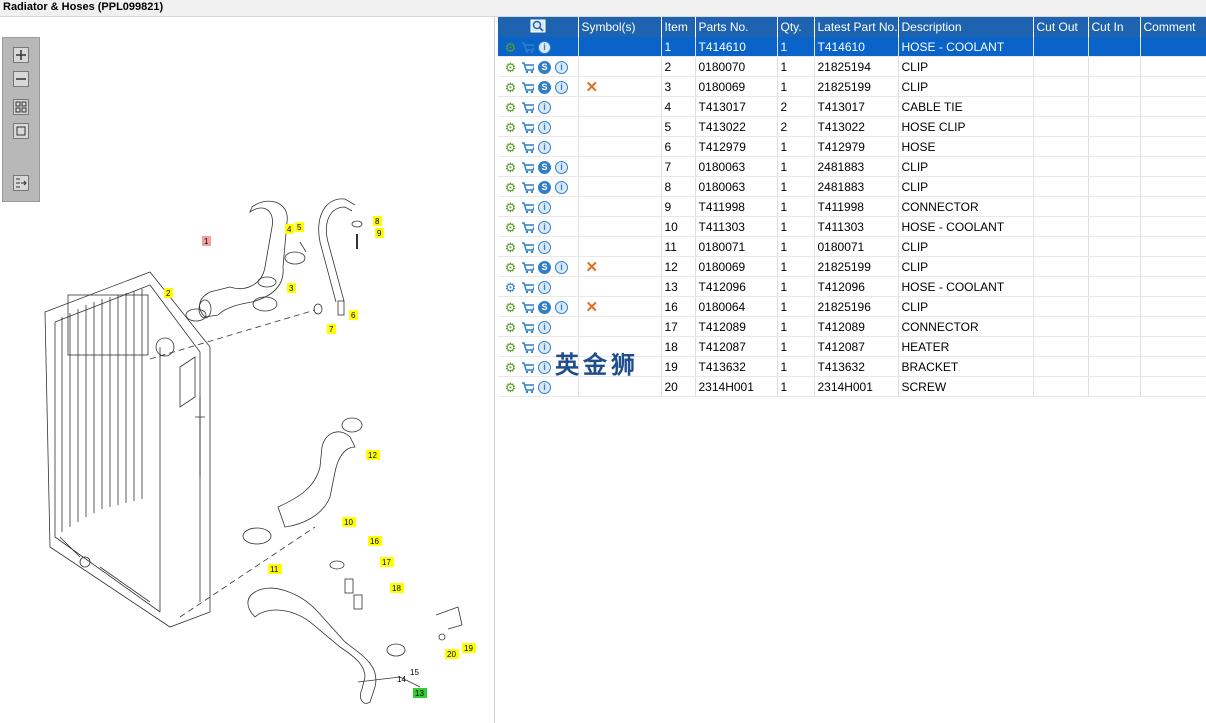 Image resolution: width=1206 pixels, height=723 pixels. What do you see at coordinates (377, 221) in the screenshot?
I see `callout-8: 8` at bounding box center [377, 221].